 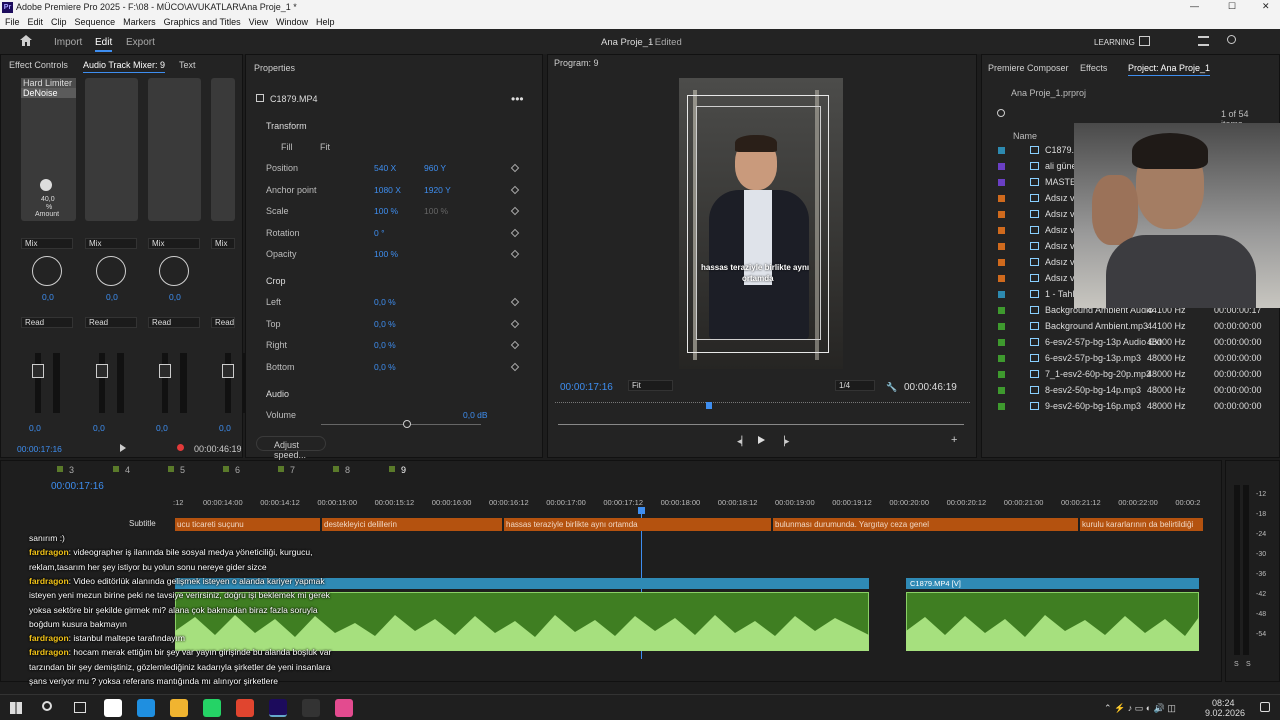 What do you see at coordinates (379, 233) in the screenshot?
I see `prop-value: 0 °` at bounding box center [379, 233].